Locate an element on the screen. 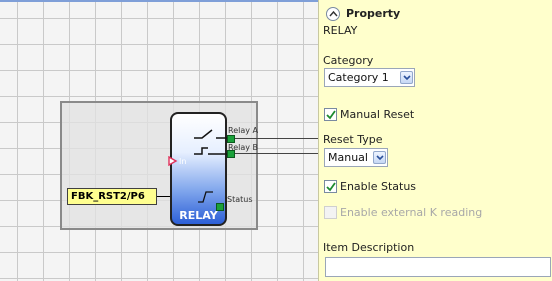  manual-reset-checkbox is located at coordinates (330, 114).